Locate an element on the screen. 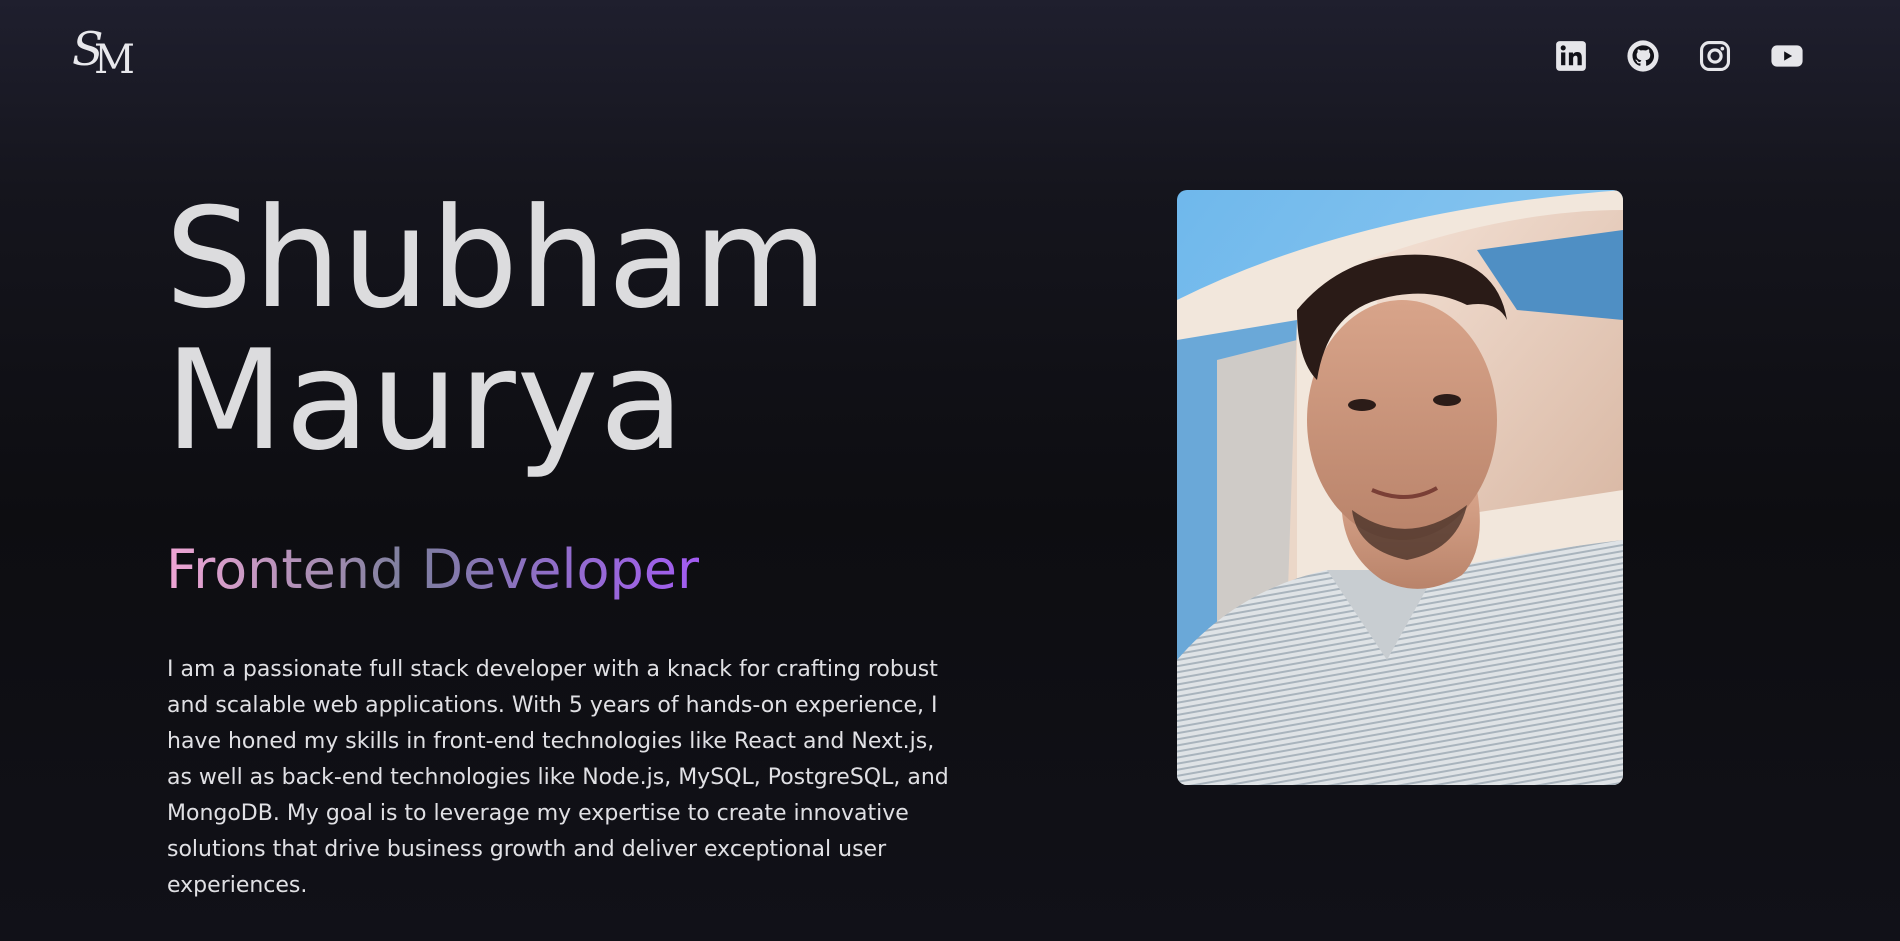 This screenshot has height=941, width=1900. linkedin-icon is located at coordinates (1571, 56).